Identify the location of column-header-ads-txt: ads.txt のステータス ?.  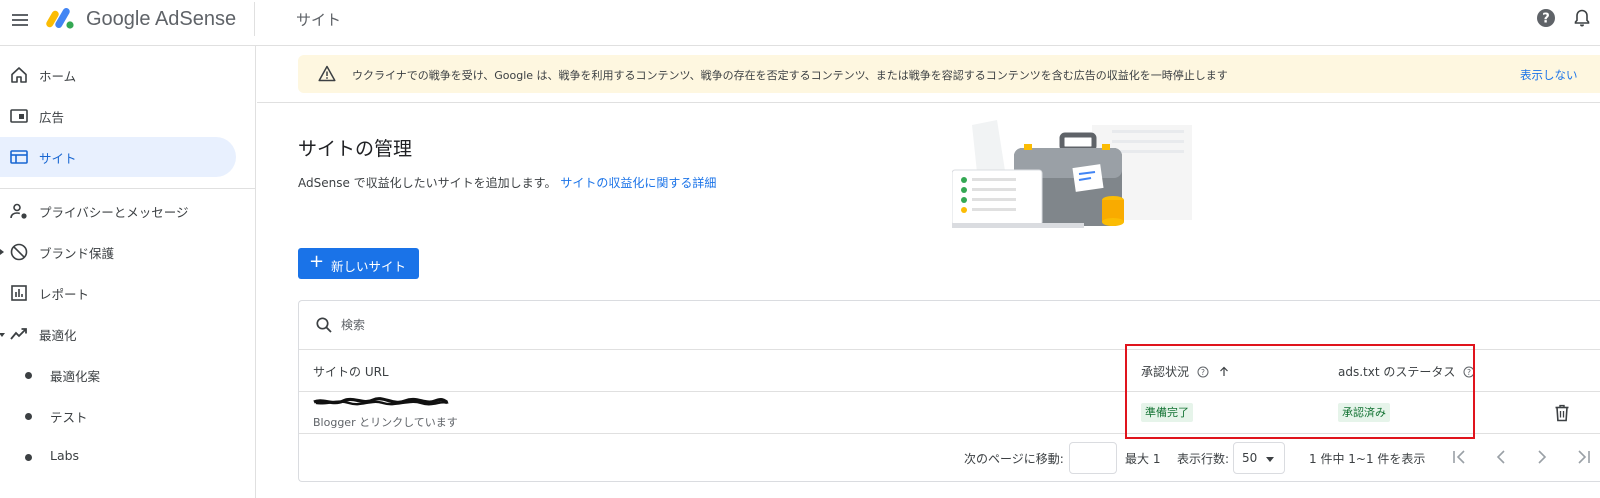
(1406, 371).